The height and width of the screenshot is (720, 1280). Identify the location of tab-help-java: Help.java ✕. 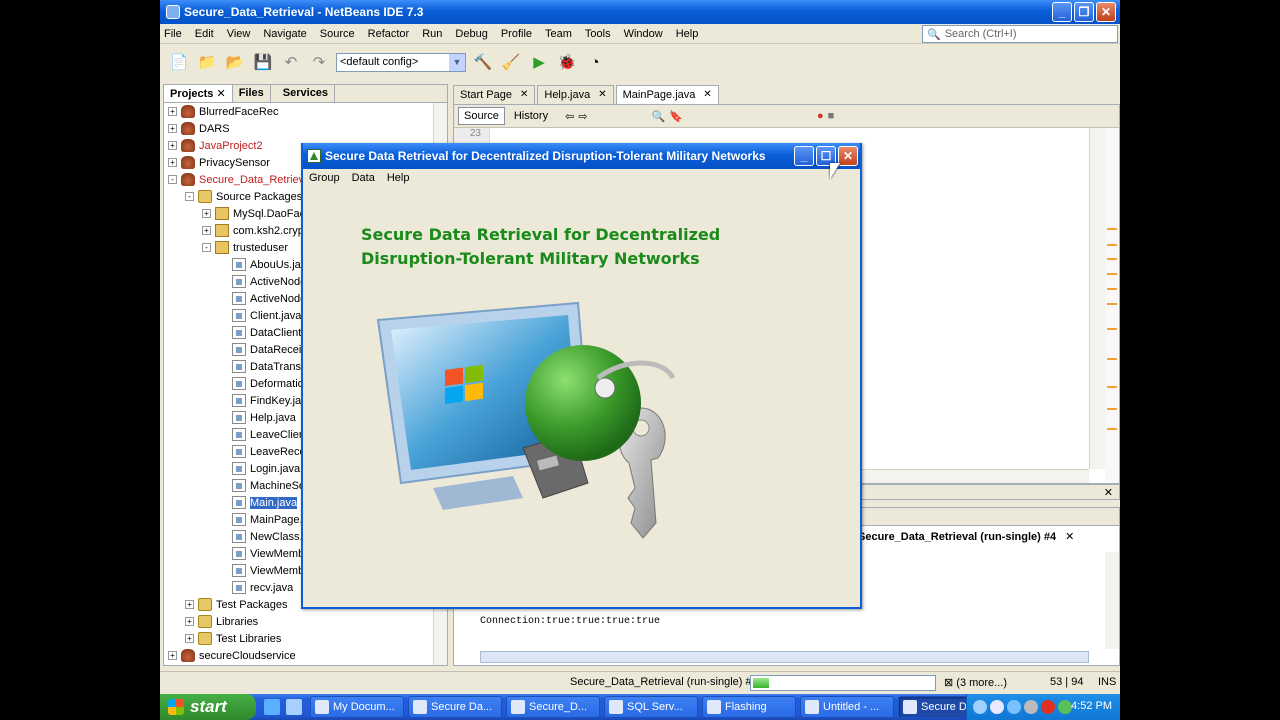
(575, 94).